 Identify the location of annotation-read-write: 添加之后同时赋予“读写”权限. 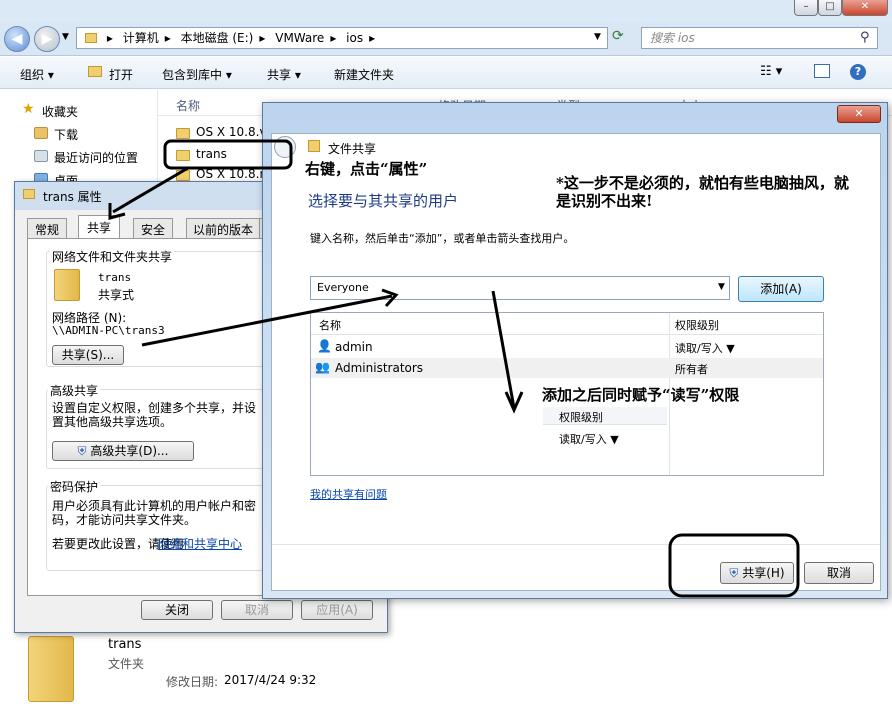
(641, 395).